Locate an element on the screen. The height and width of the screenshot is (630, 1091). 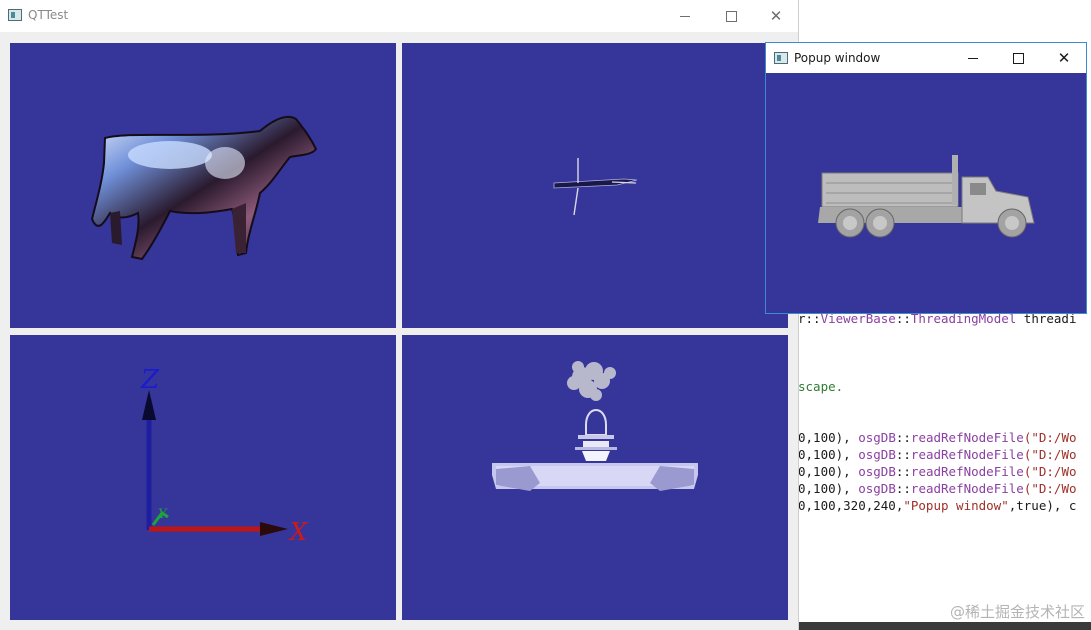
popup-window: Popup window ✕ is located at coordinates (926, 178).